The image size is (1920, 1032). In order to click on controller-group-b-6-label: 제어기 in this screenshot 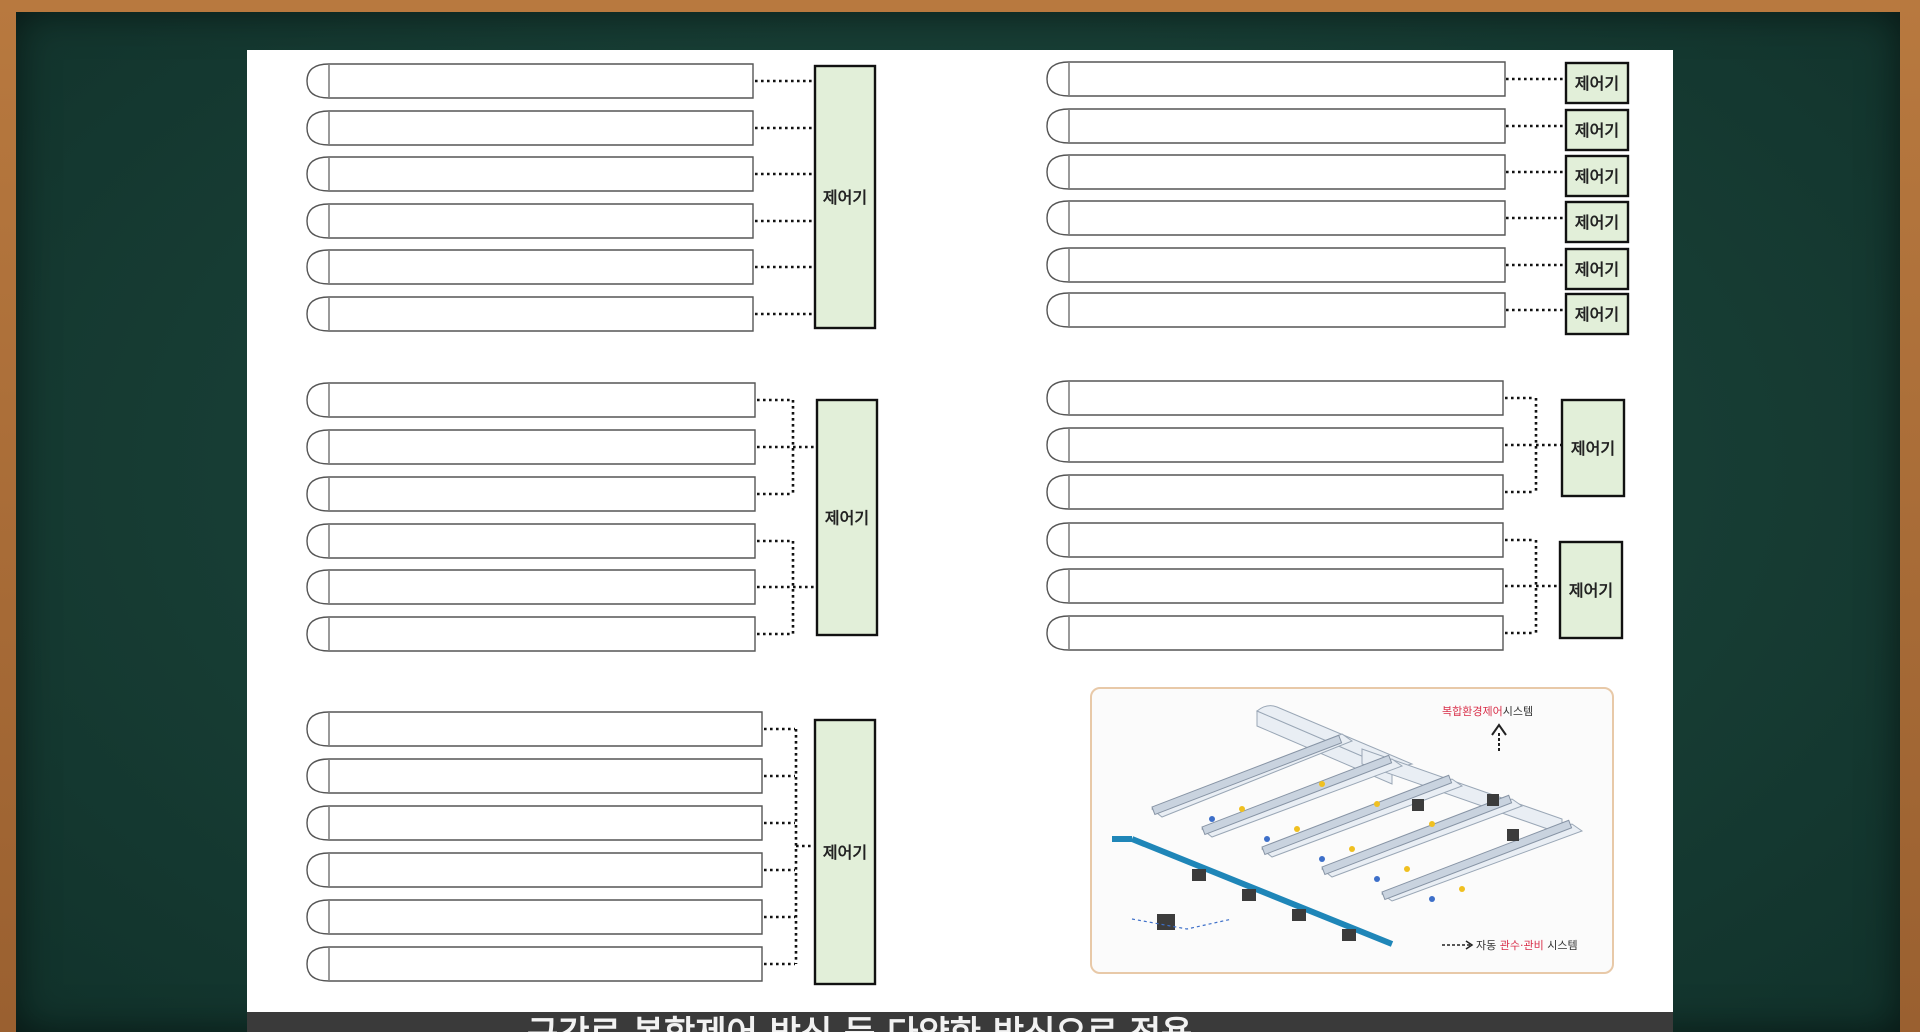, I will do `click(1597, 314)`.